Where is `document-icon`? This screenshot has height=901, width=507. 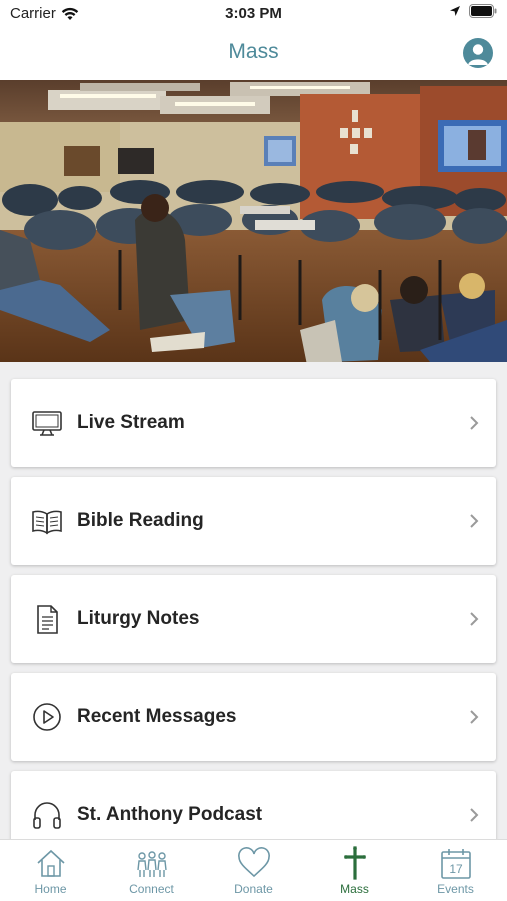
document-icon is located at coordinates (47, 619).